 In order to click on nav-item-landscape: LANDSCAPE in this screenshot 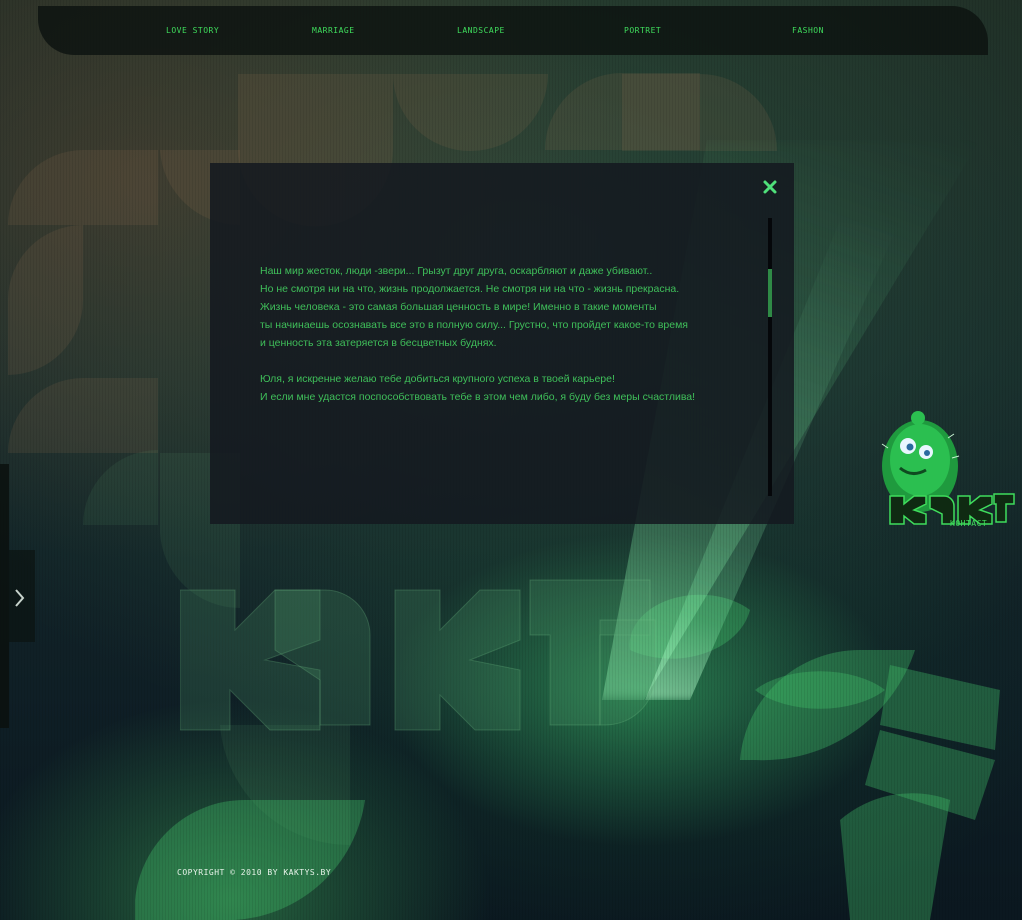, I will do `click(481, 30)`.